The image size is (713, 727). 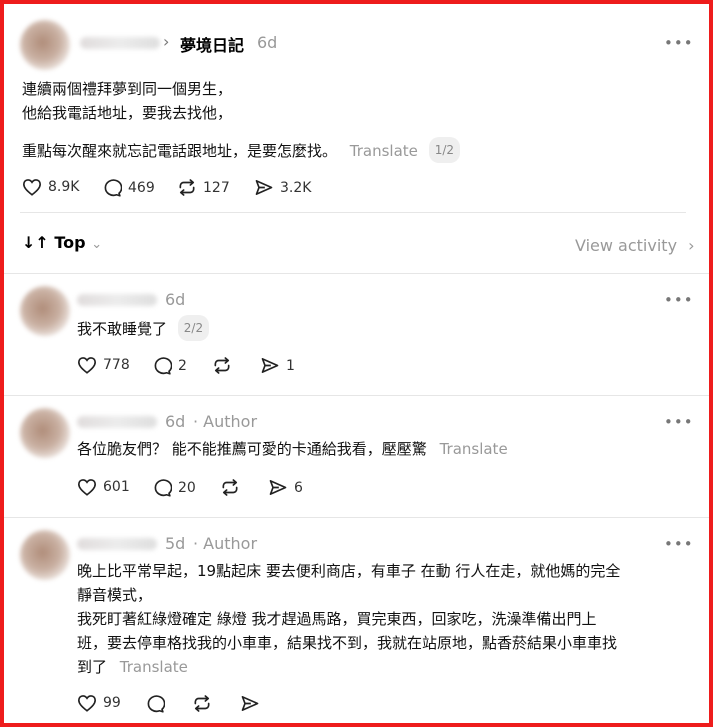 I want to click on page-indicator: 2/2, so click(x=193, y=328).